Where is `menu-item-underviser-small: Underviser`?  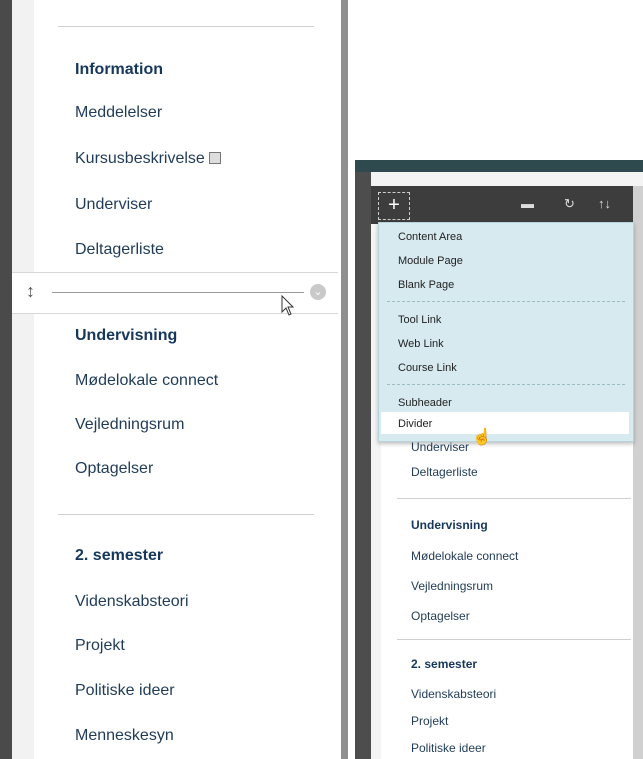
menu-item-underviser-small: Underviser is located at coordinates (440, 447).